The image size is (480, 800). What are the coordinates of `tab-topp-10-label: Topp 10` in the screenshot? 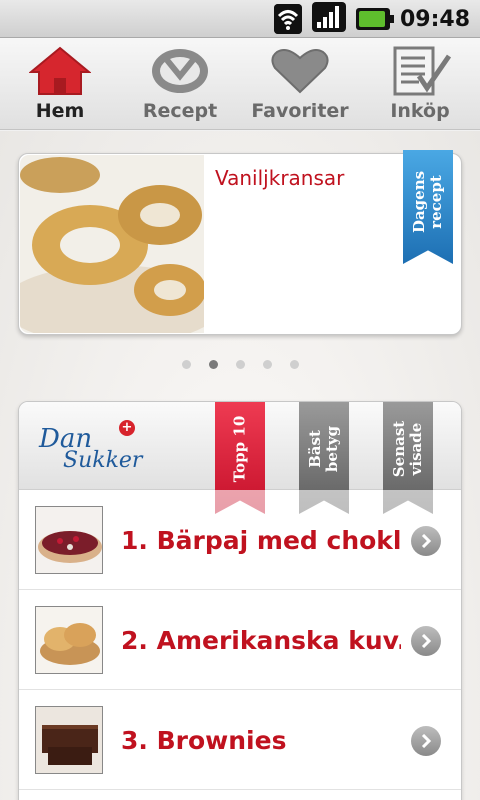 It's located at (239, 449).